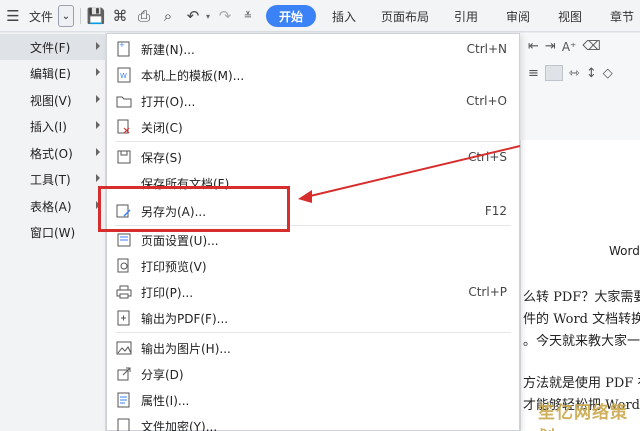 This screenshot has height=431, width=640. Describe the element at coordinates (124, 374) in the screenshot. I see `share-icon` at that location.